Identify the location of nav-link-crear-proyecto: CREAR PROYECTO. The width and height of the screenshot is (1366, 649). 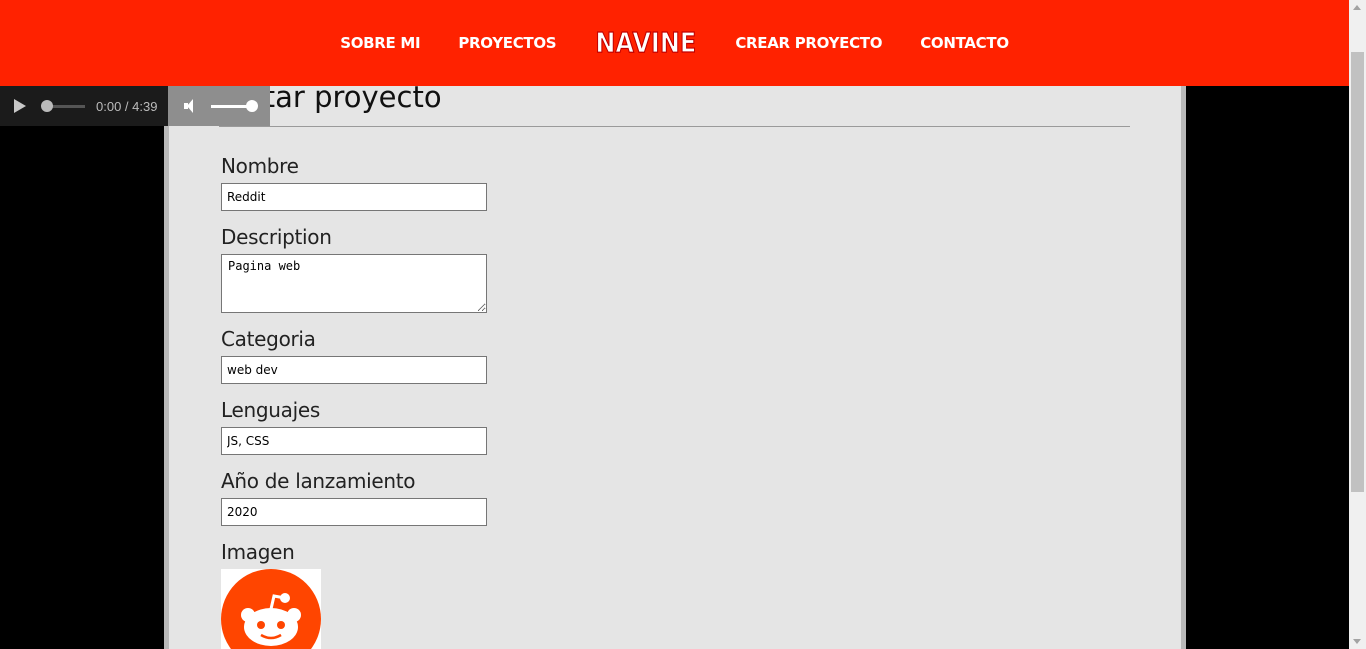
(808, 43).